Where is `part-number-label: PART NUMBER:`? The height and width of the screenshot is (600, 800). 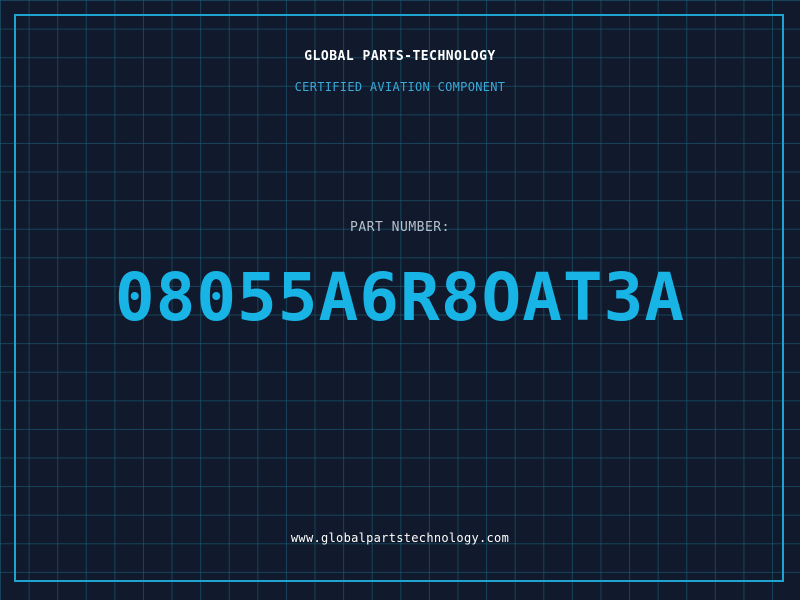 part-number-label: PART NUMBER: is located at coordinates (400, 227).